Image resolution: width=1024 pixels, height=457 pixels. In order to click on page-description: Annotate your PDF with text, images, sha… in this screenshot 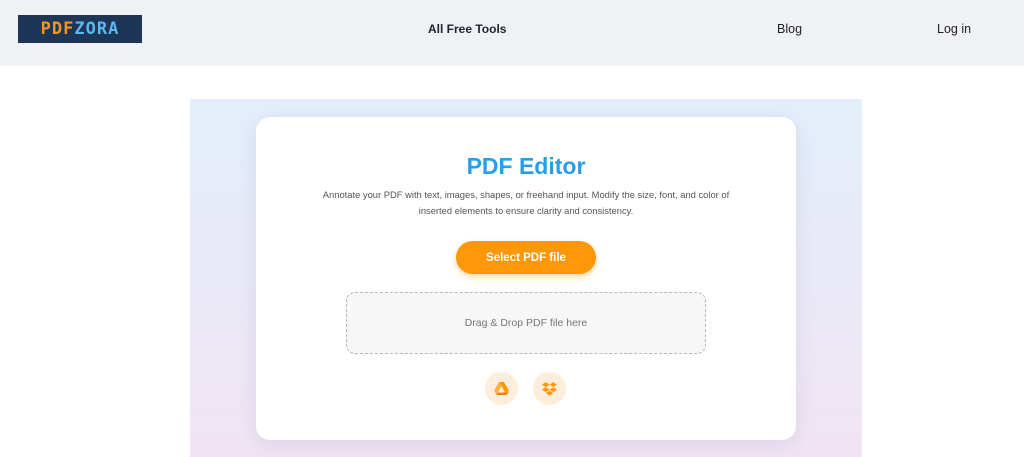, I will do `click(526, 202)`.